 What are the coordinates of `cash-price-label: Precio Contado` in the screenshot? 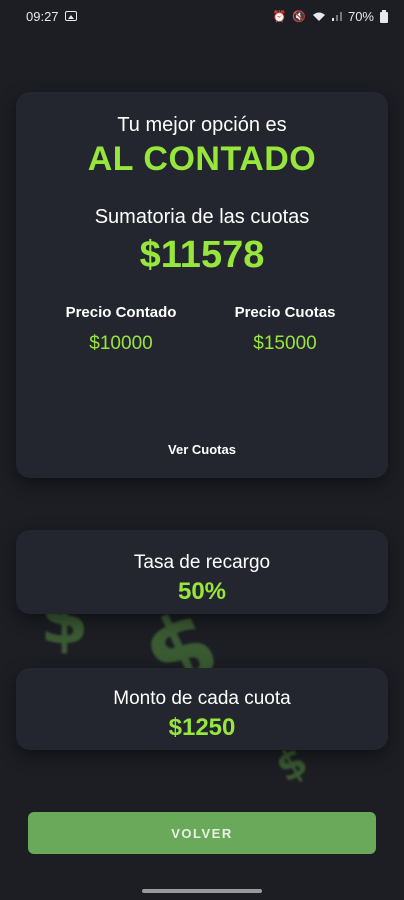 It's located at (121, 312).